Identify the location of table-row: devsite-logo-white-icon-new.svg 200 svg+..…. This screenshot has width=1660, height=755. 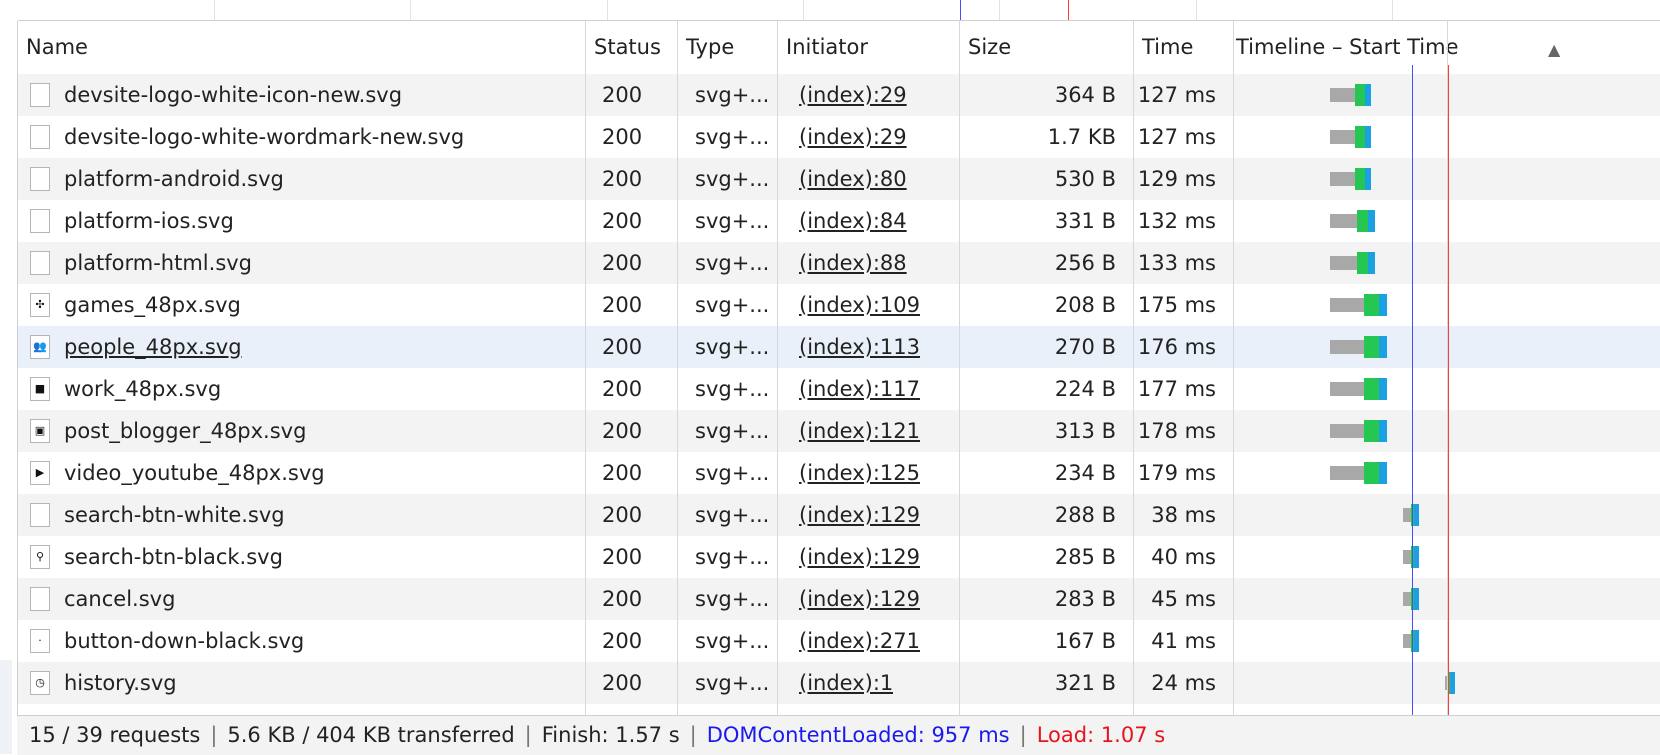
(839, 95).